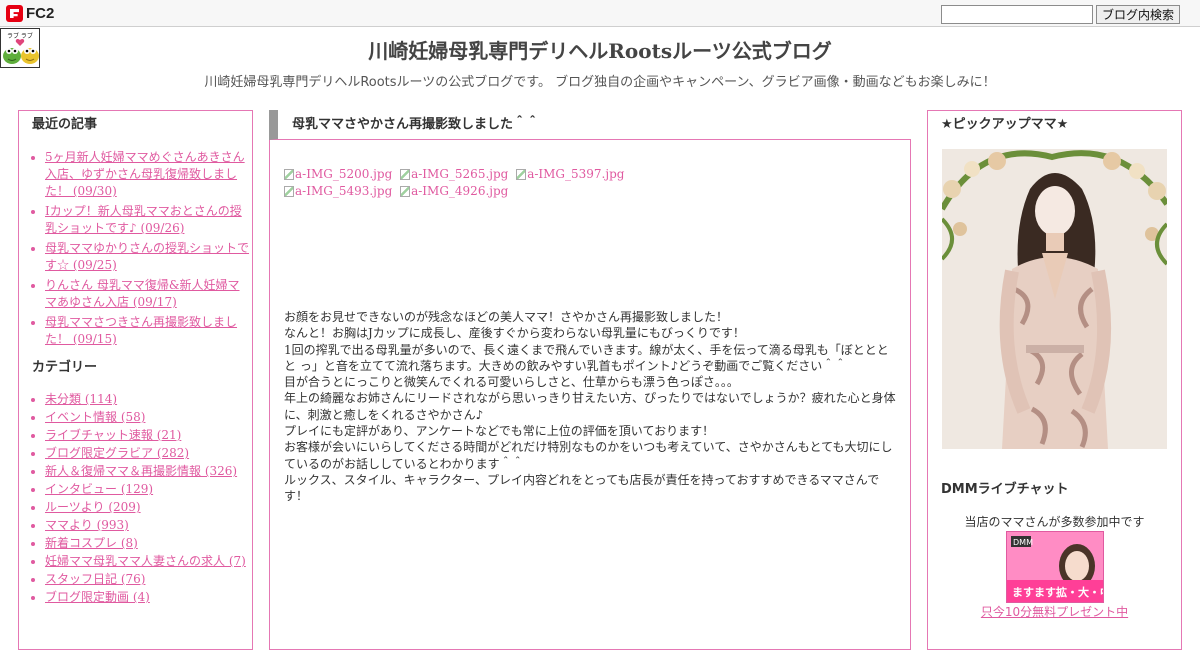 The image size is (1200, 650). What do you see at coordinates (415, 125) in the screenshot?
I see `post-title: 母乳ママさやかさん再撮影致しました＾＾` at bounding box center [415, 125].